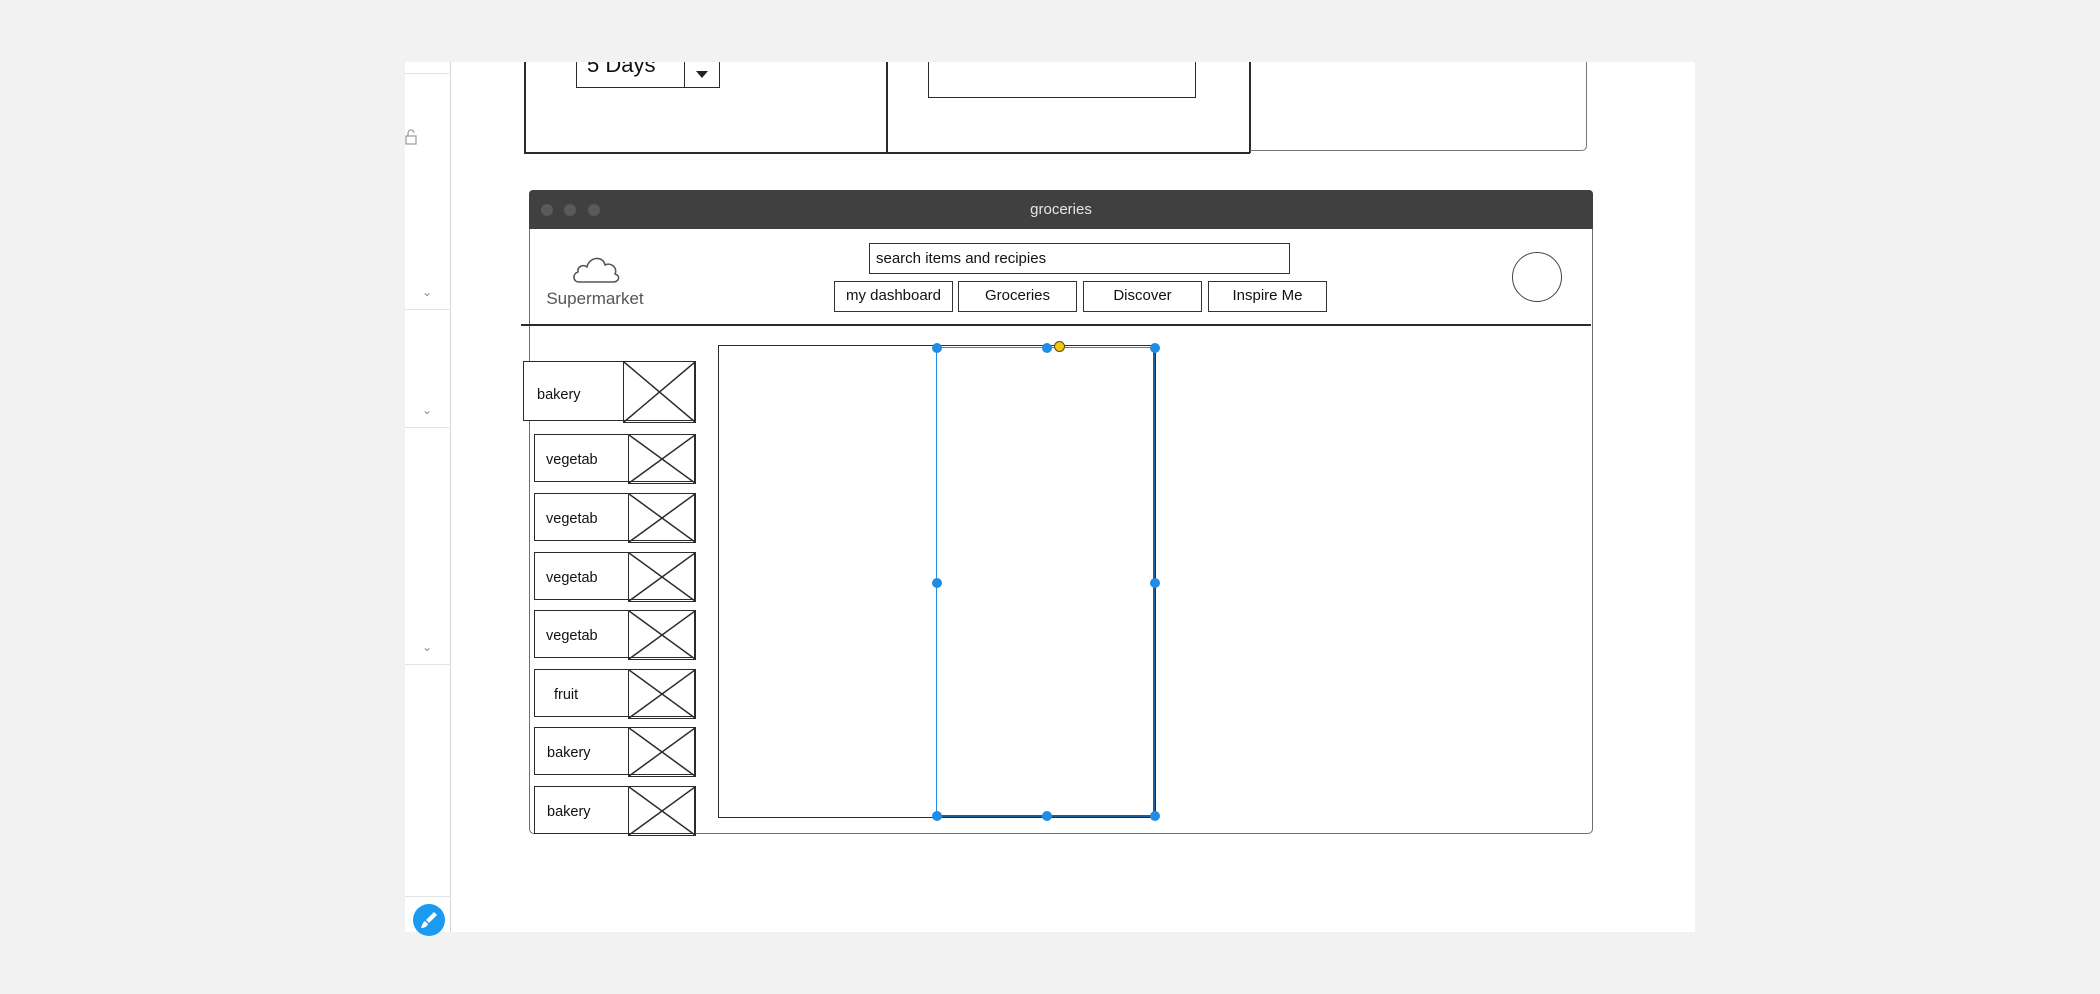  Describe the element at coordinates (525, 107) in the screenshot. I see `wireframe-border` at that location.